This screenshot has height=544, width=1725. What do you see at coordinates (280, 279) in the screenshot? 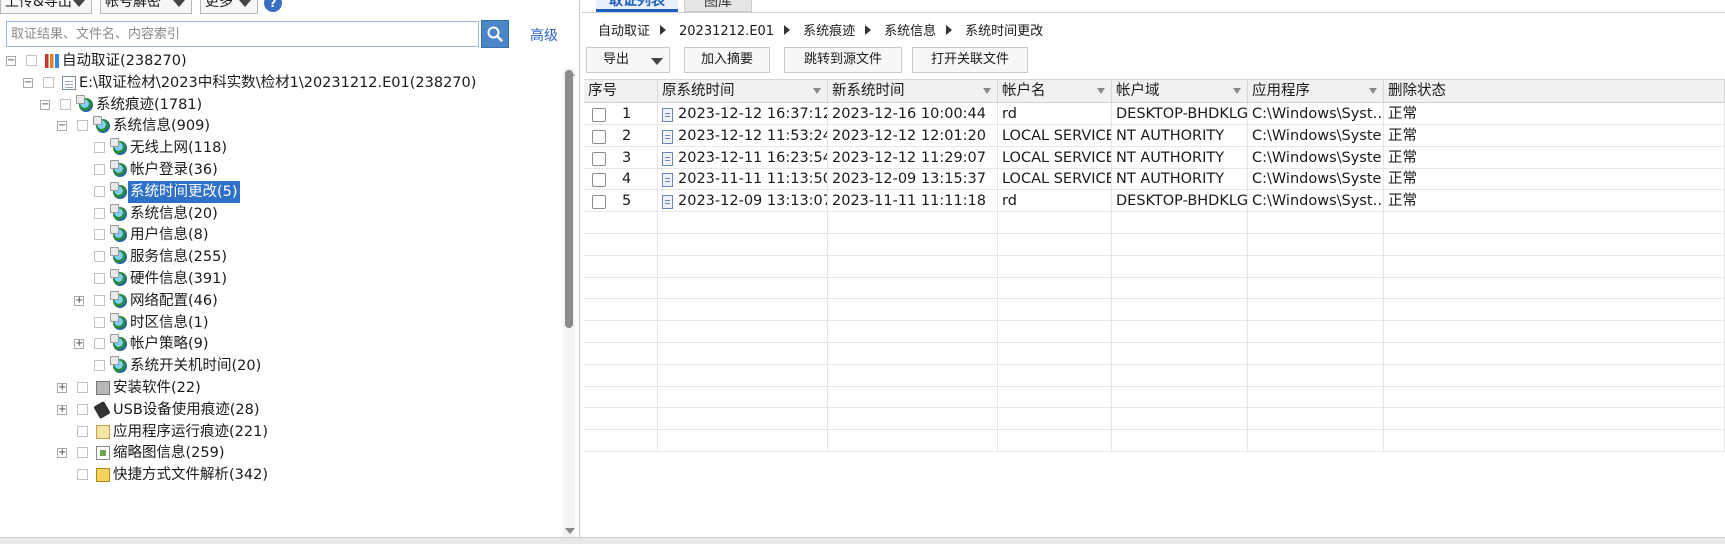
I see `tree-node: 硬件信息(391)` at bounding box center [280, 279].